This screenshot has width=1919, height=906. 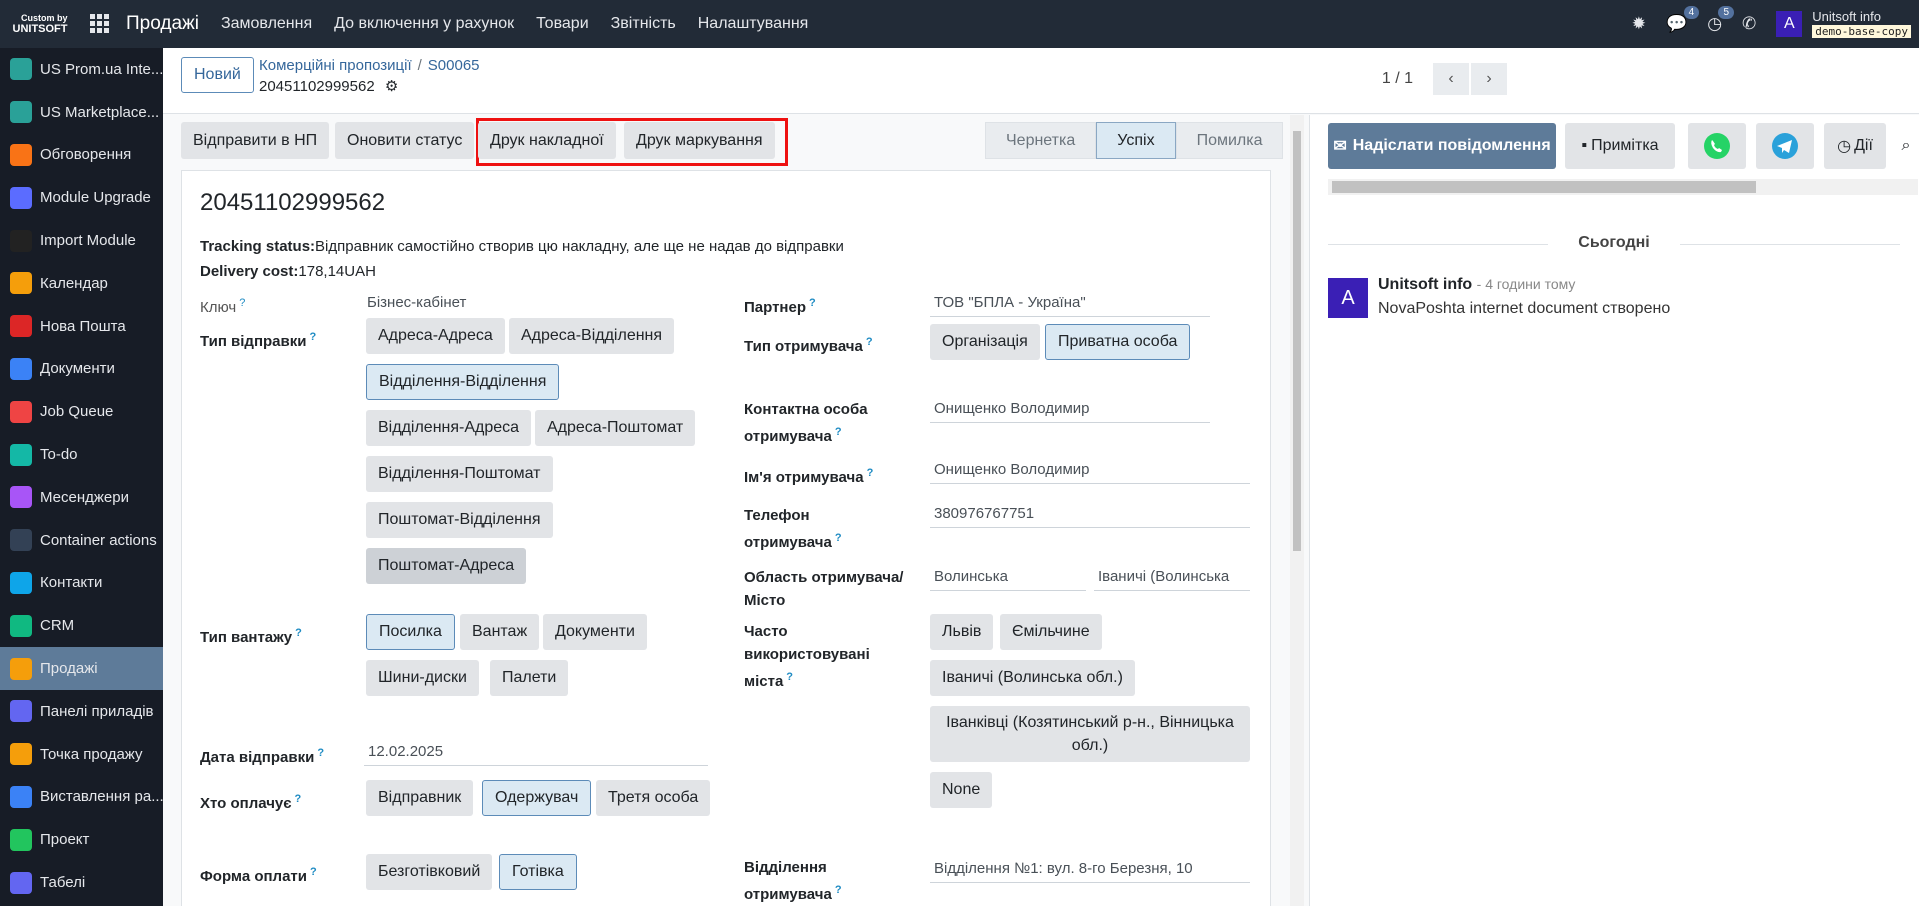 I want to click on city-field: Іваничі (Волинська, so click(x=1172, y=578).